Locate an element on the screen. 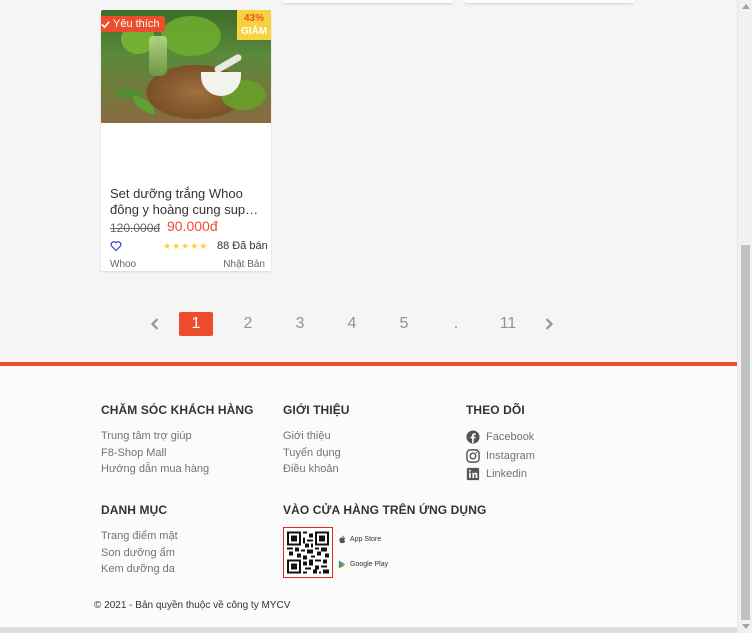 The height and width of the screenshot is (633, 752). new-price: 90.000đ is located at coordinates (192, 226).